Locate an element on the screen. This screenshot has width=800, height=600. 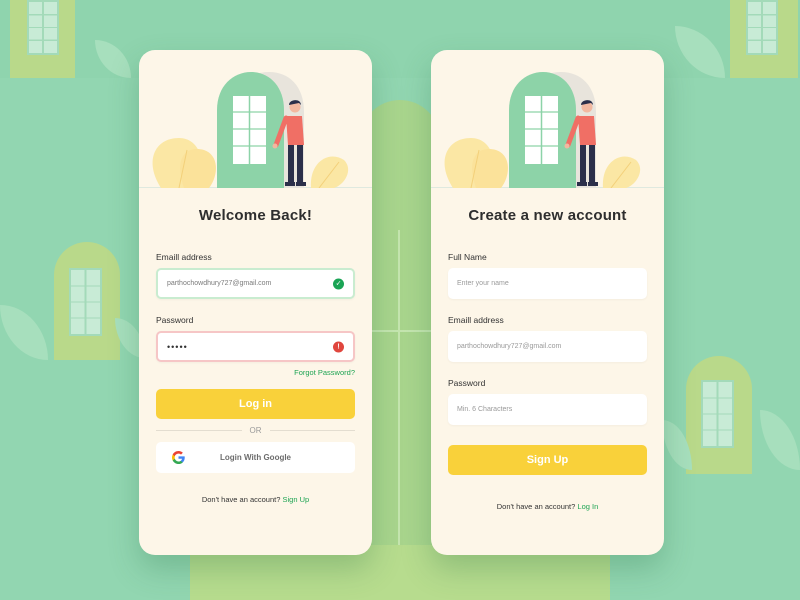
or-divider: OR is located at coordinates (255, 430).